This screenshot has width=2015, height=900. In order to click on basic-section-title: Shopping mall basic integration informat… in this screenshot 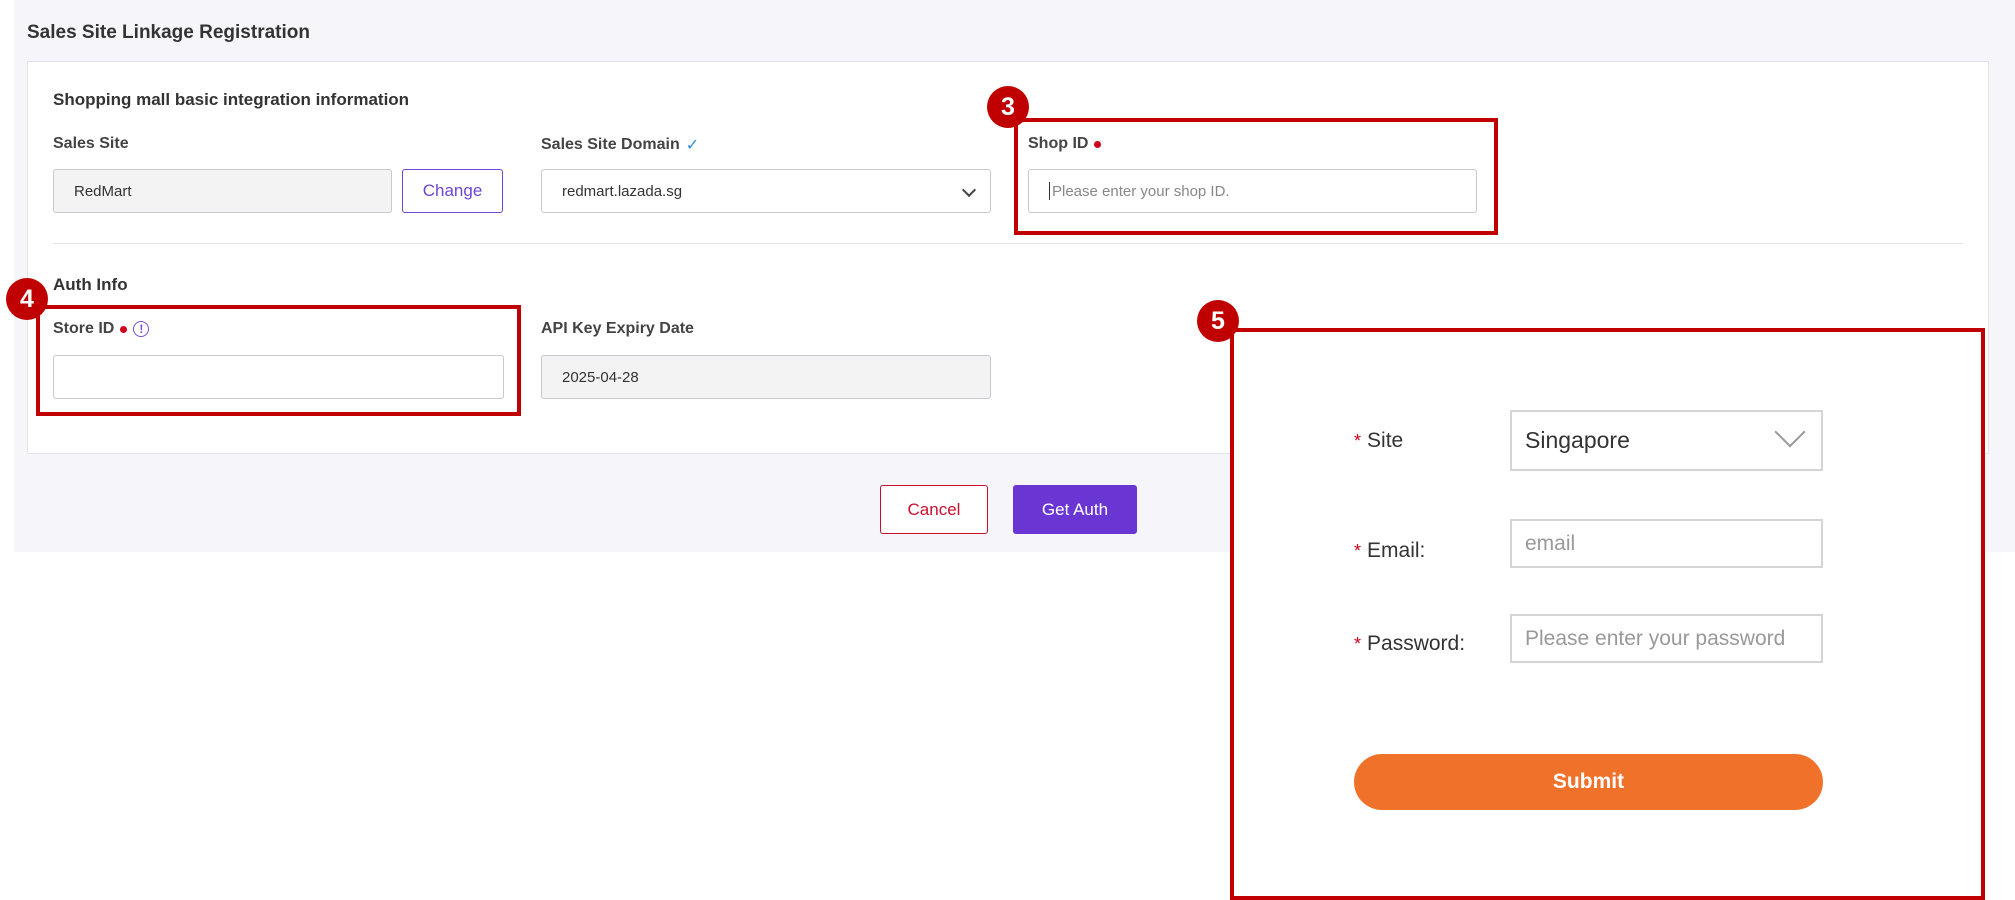, I will do `click(231, 99)`.